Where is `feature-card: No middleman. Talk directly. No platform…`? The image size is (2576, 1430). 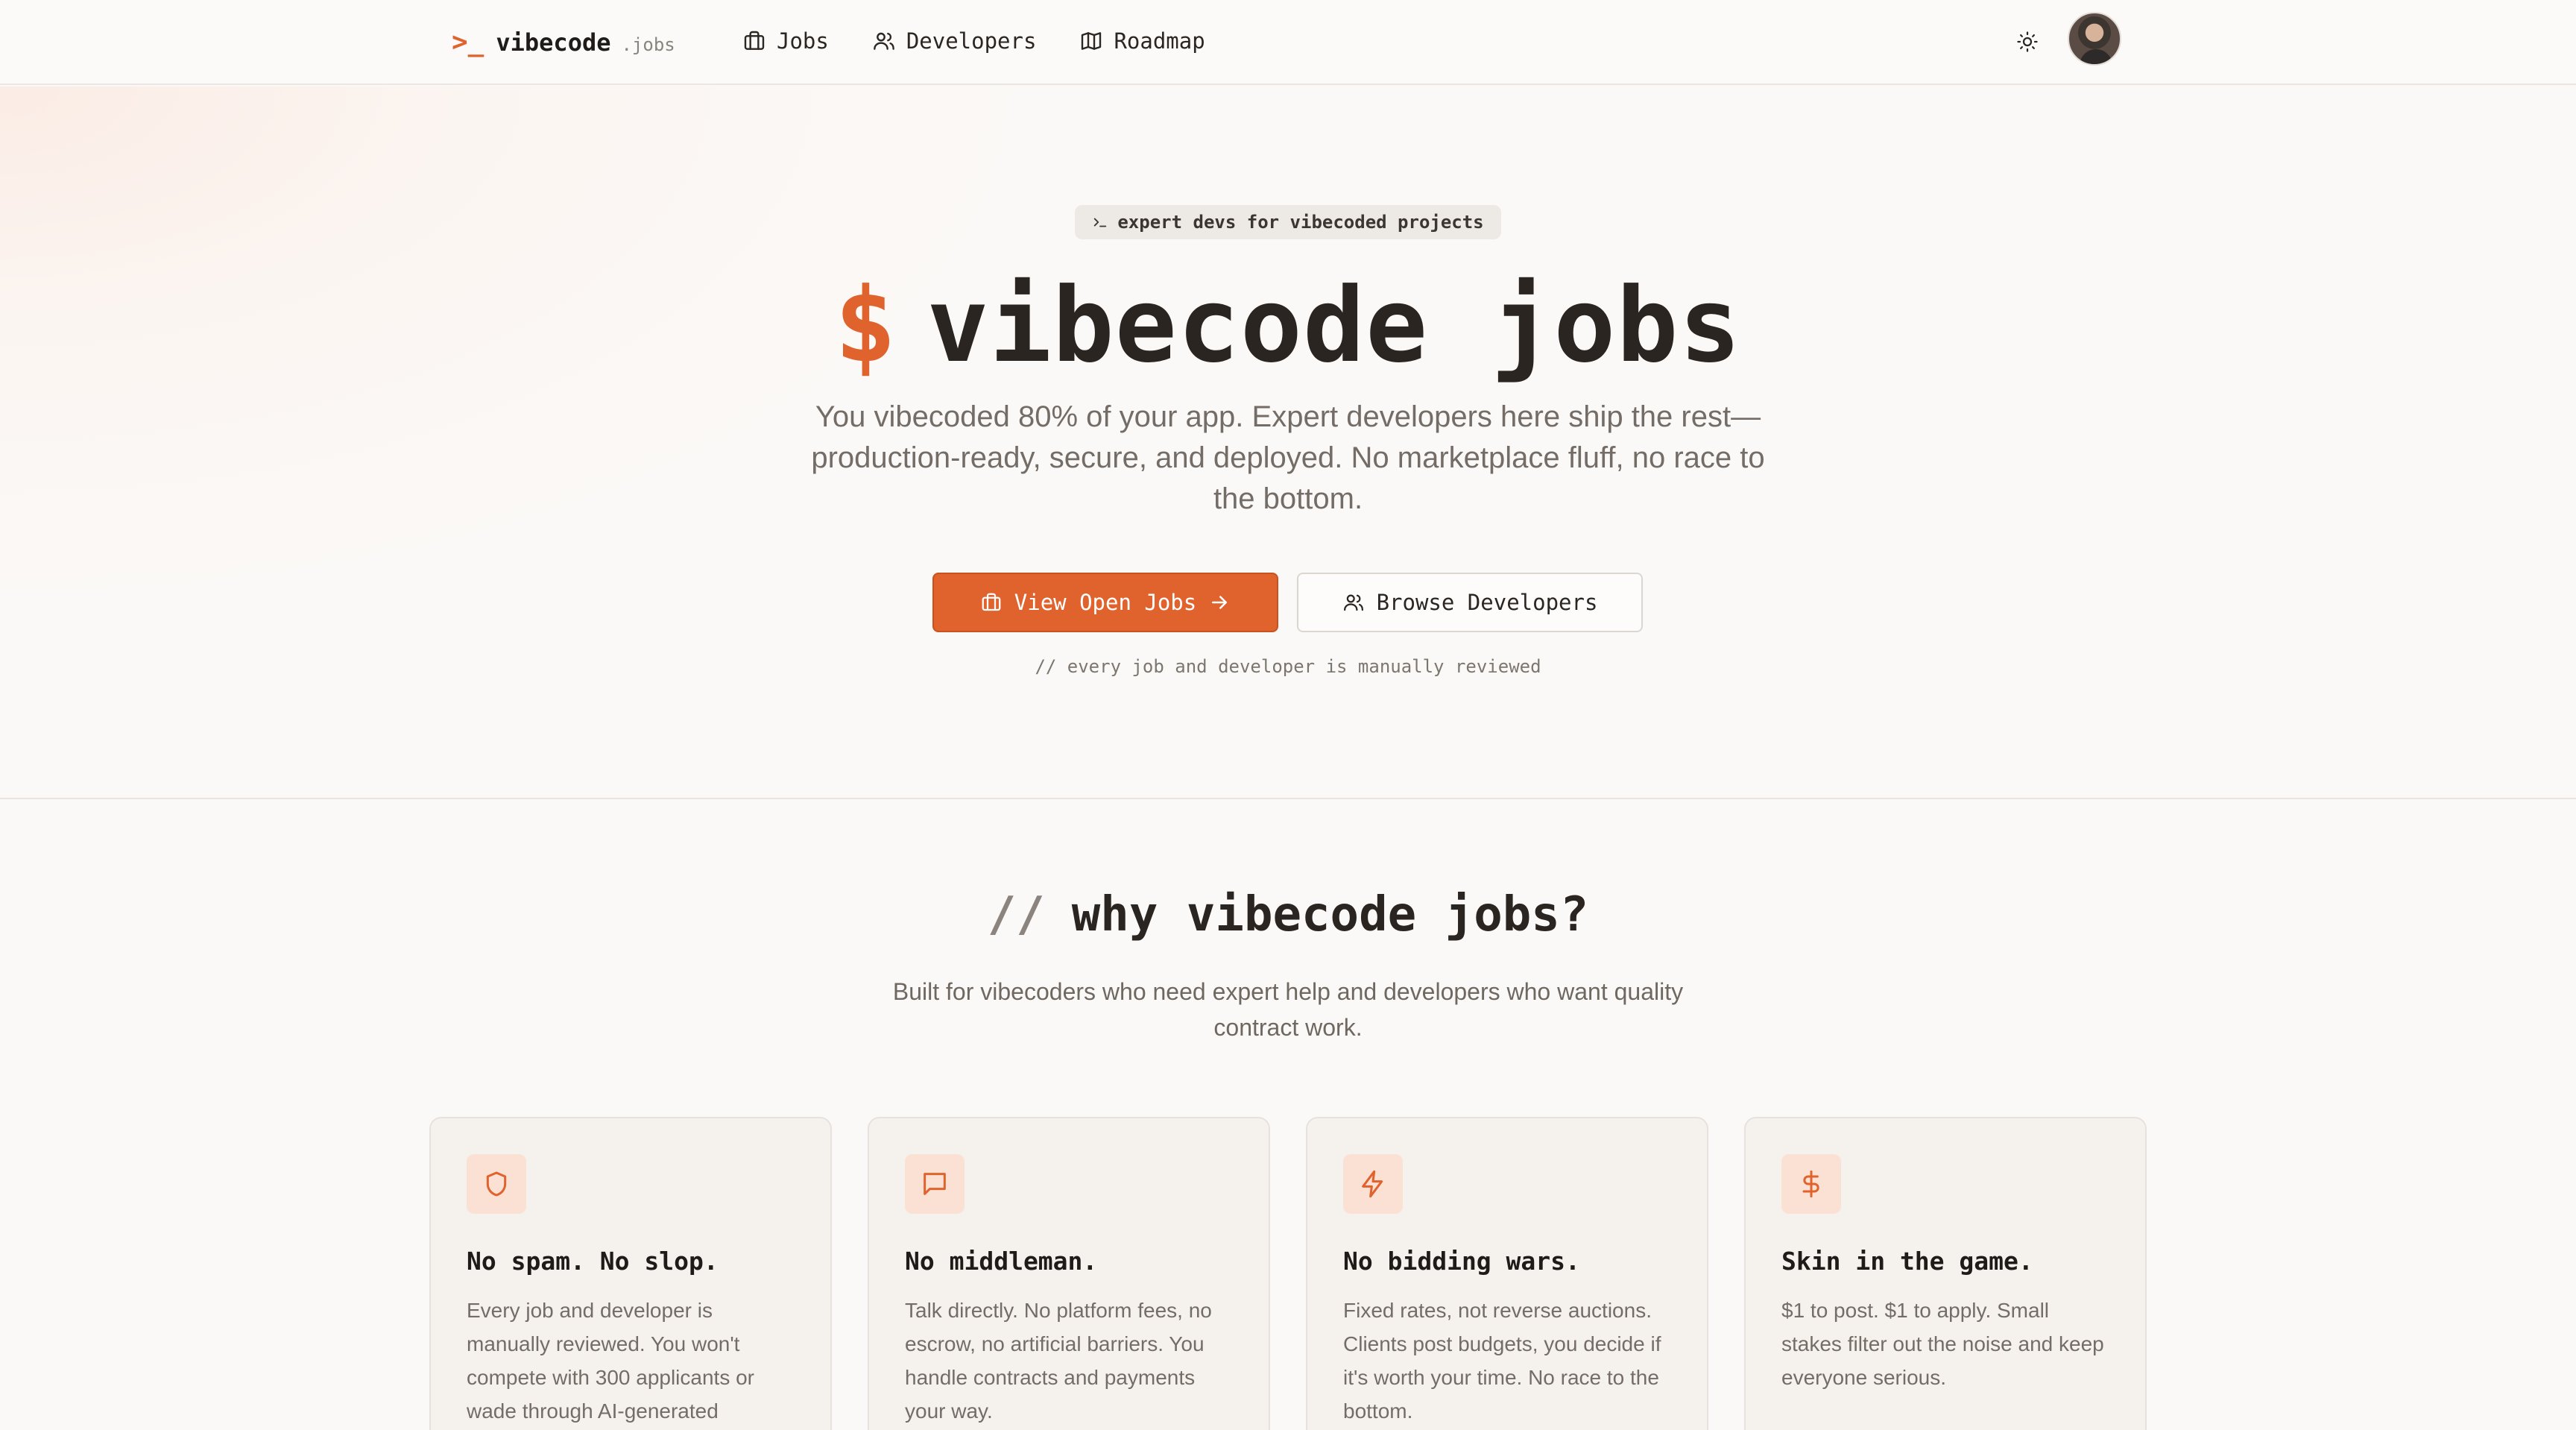
feature-card: No middleman. Talk directly. No platform… is located at coordinates (1069, 1273).